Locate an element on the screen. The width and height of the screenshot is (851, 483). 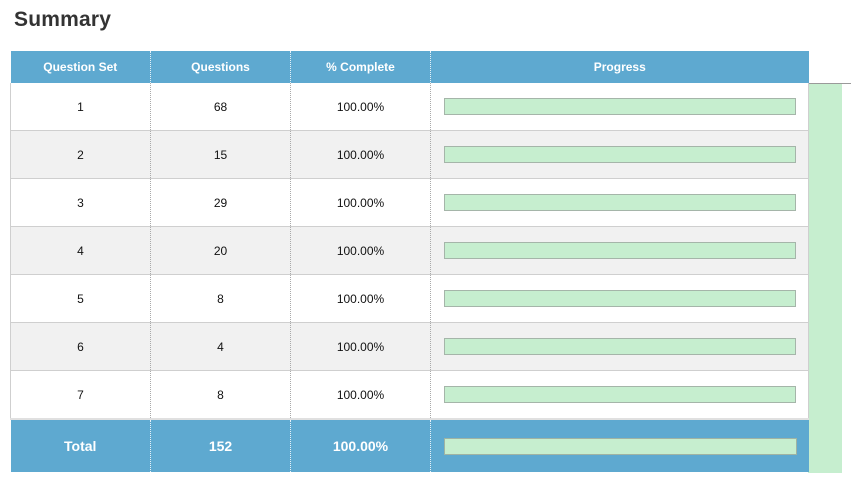
question-set-cell: 2 is located at coordinates (80, 154).